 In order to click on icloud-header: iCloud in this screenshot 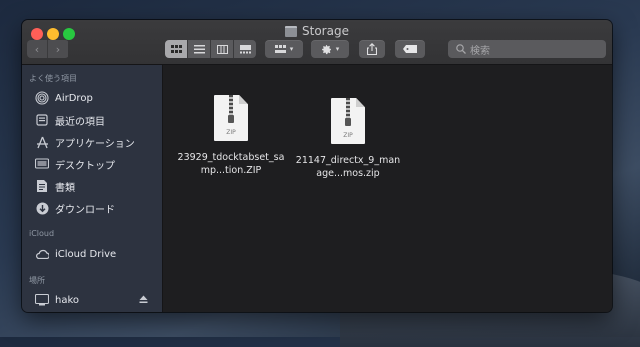, I will do `click(42, 233)`.